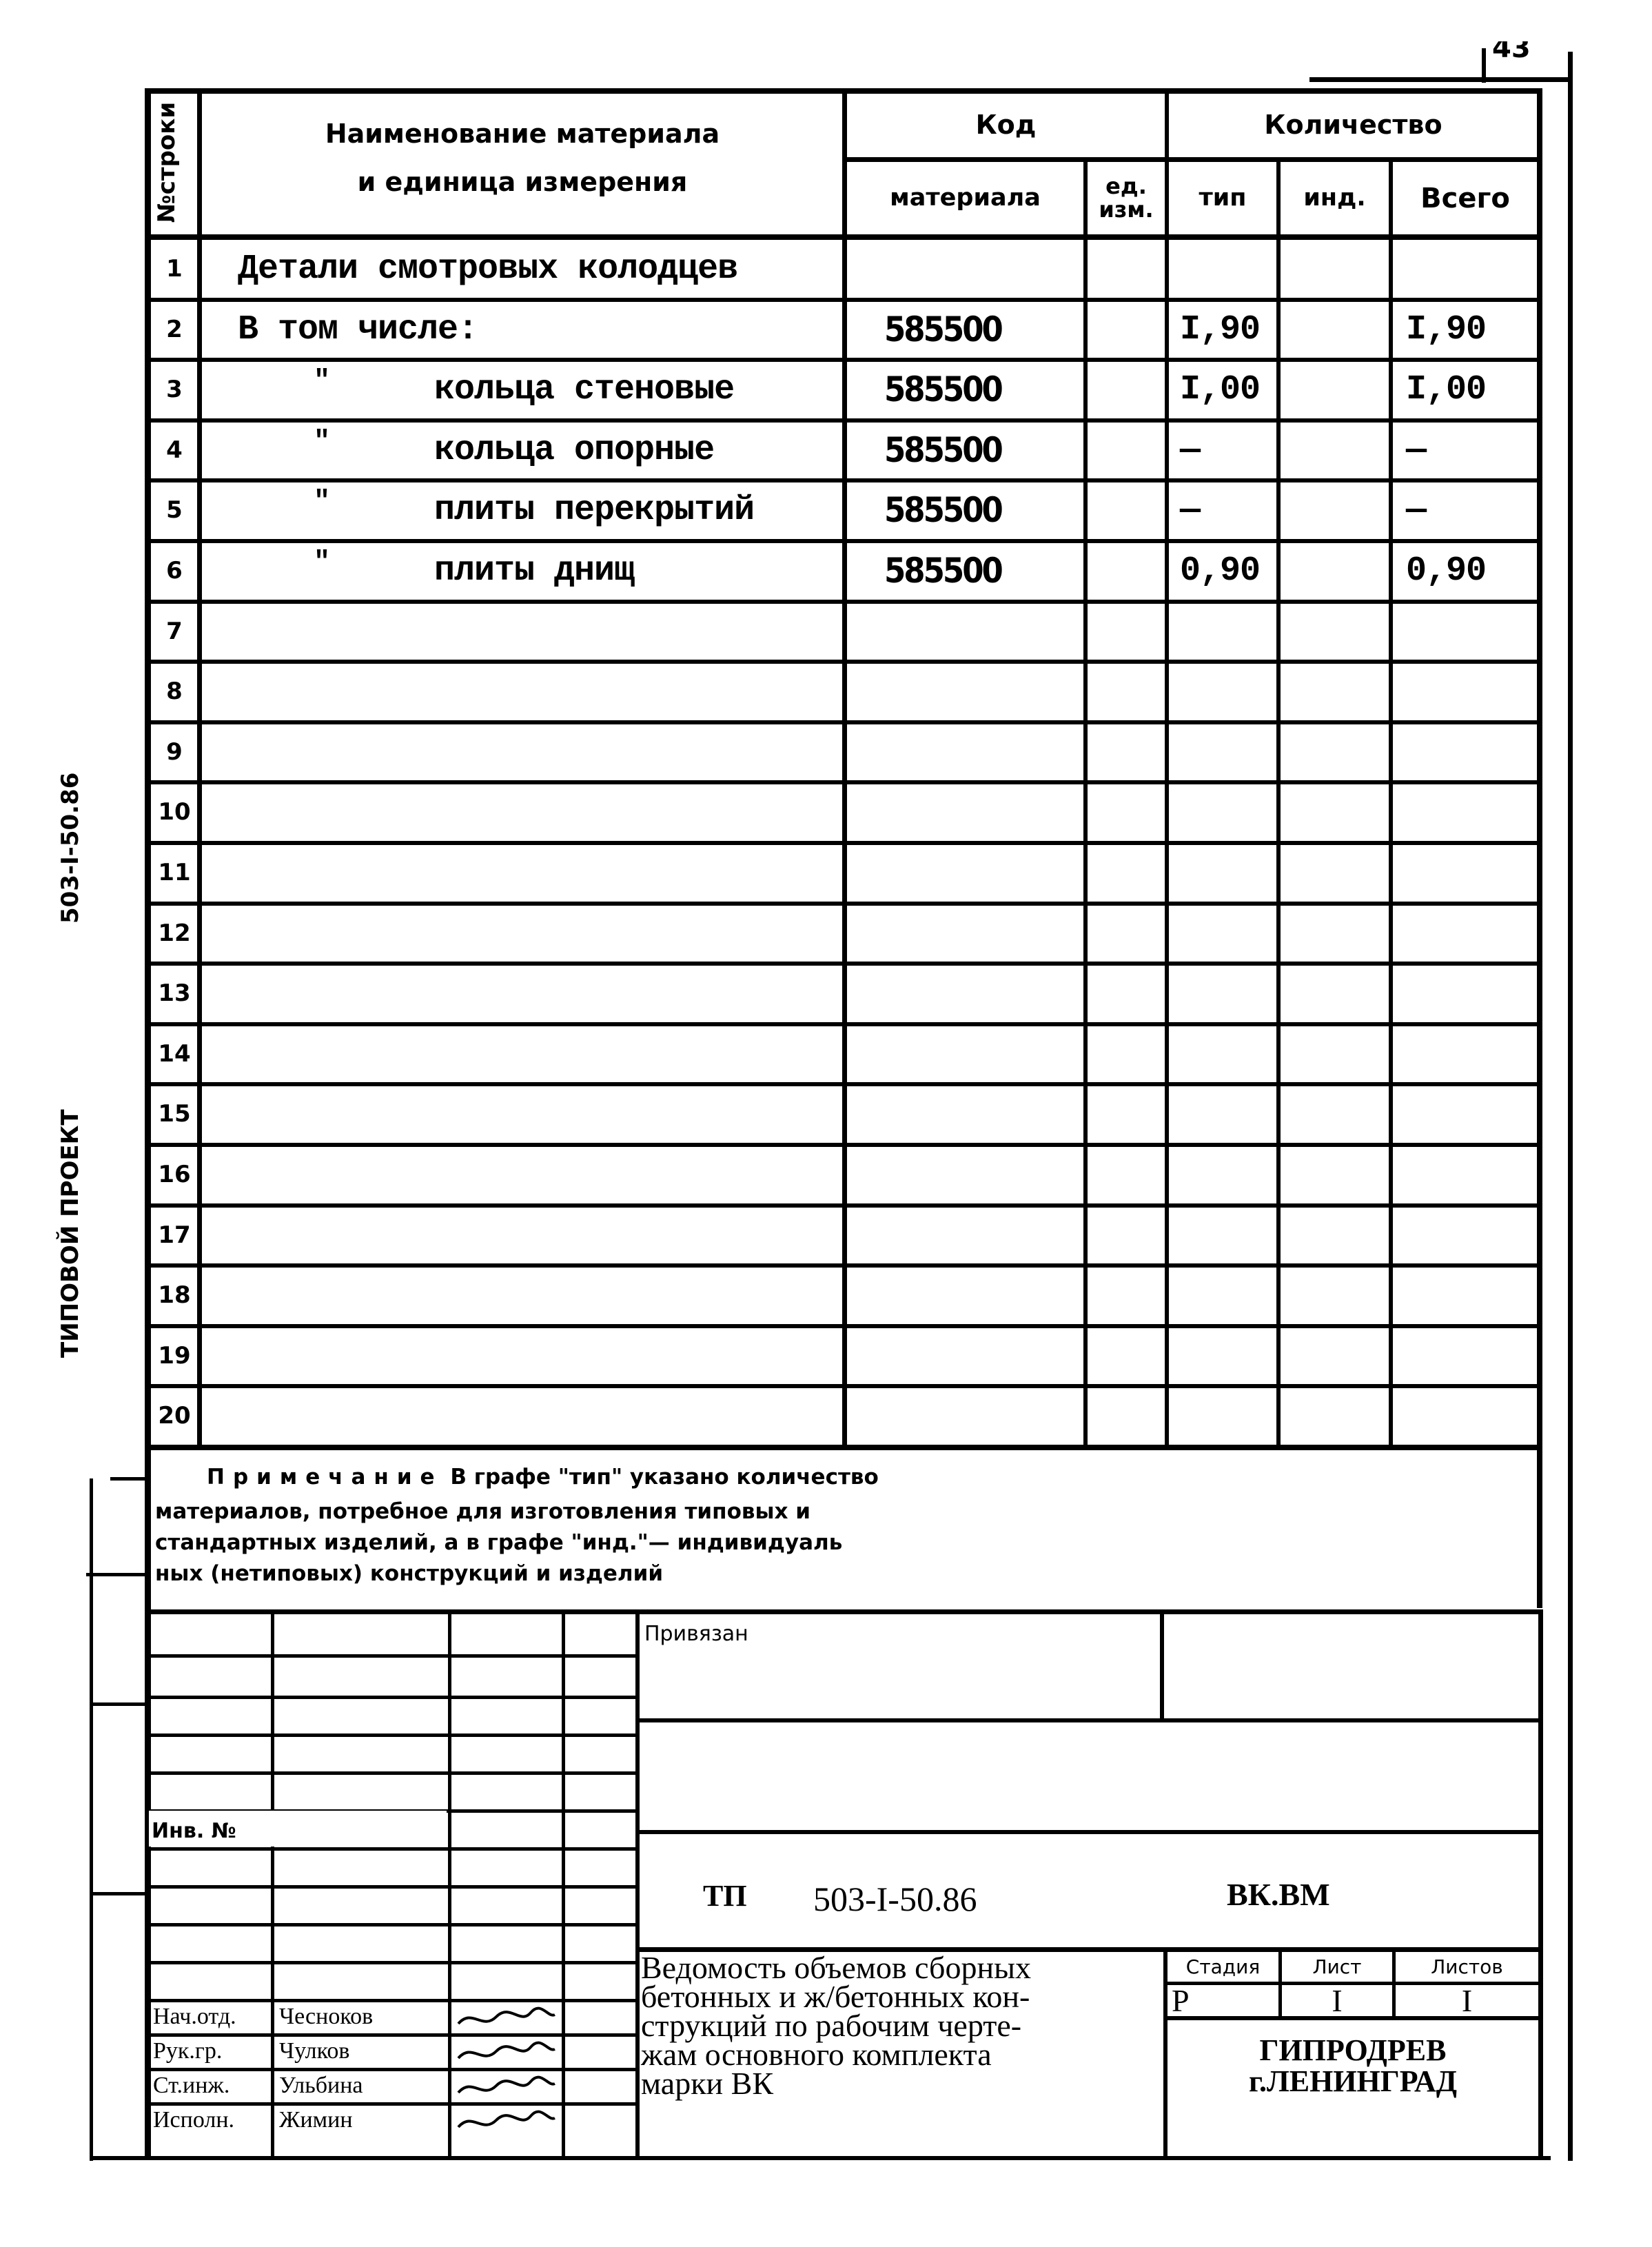 The height and width of the screenshot is (2247, 1652). Describe the element at coordinates (1335, 198) in the screenshot. I see `header-individual: инд.` at that location.